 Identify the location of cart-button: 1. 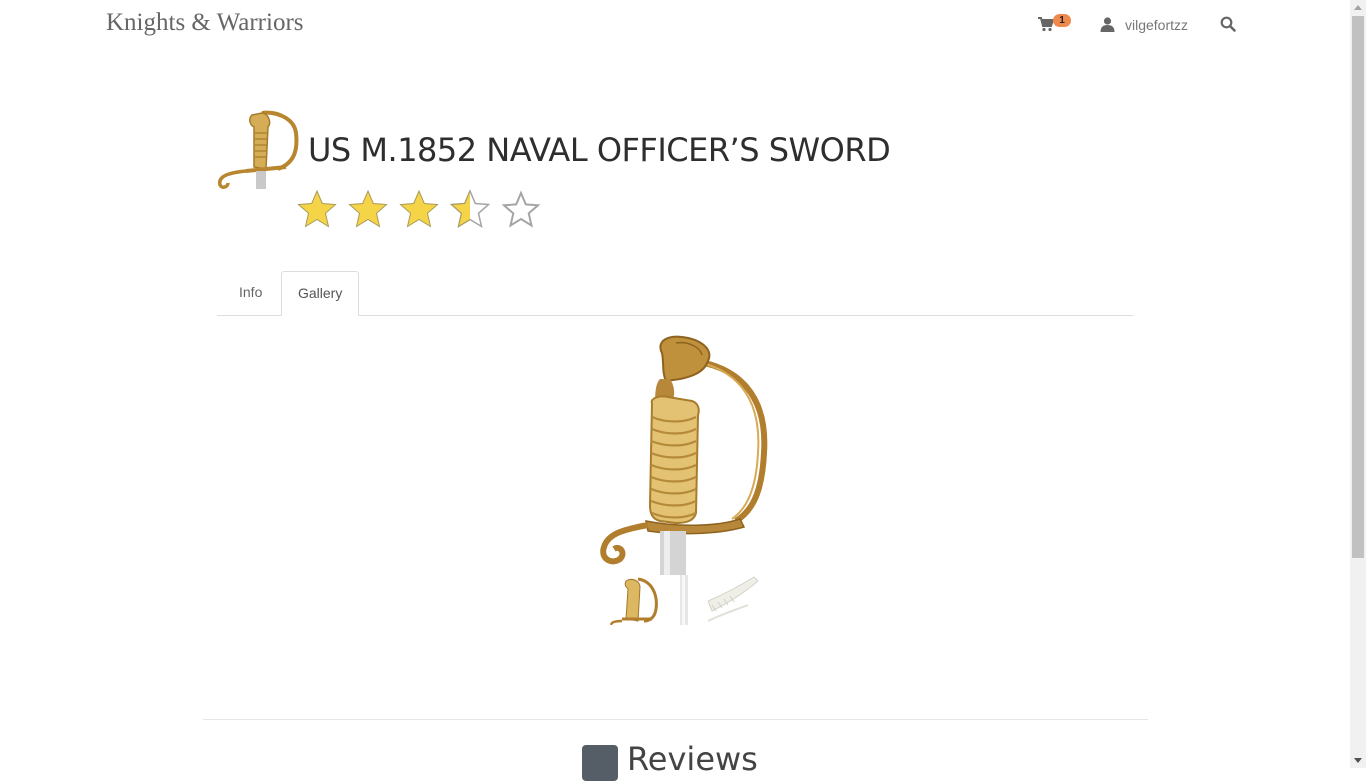
(1054, 25).